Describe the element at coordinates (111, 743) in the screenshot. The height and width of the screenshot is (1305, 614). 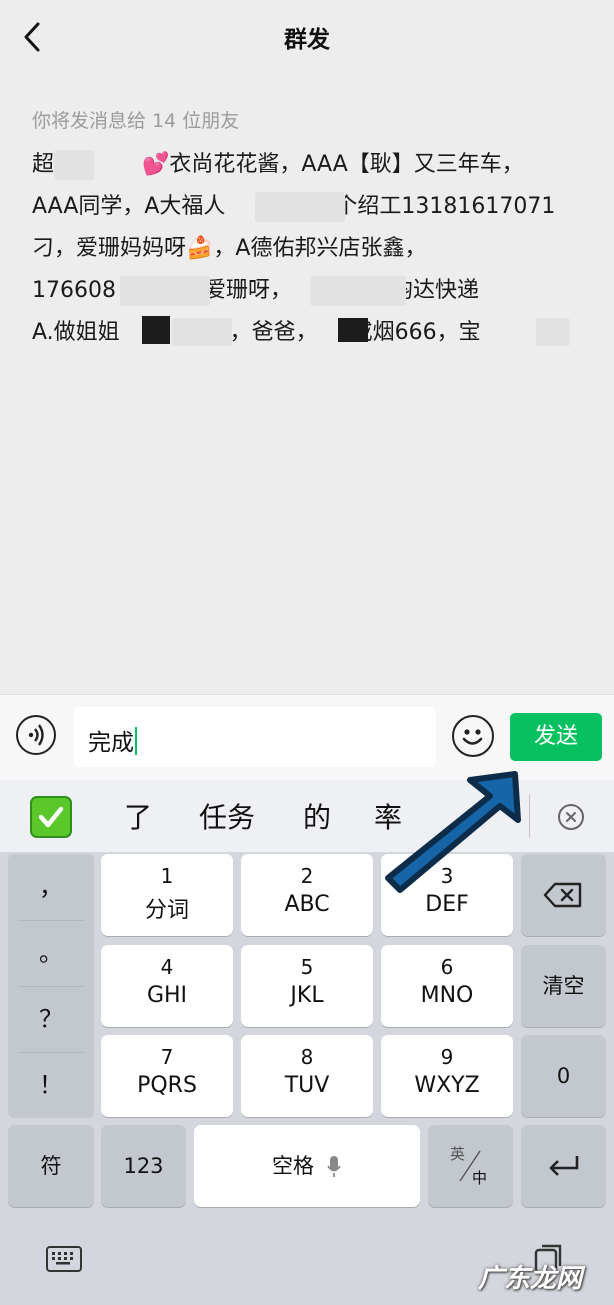
I see `message-input-text: 完成` at that location.